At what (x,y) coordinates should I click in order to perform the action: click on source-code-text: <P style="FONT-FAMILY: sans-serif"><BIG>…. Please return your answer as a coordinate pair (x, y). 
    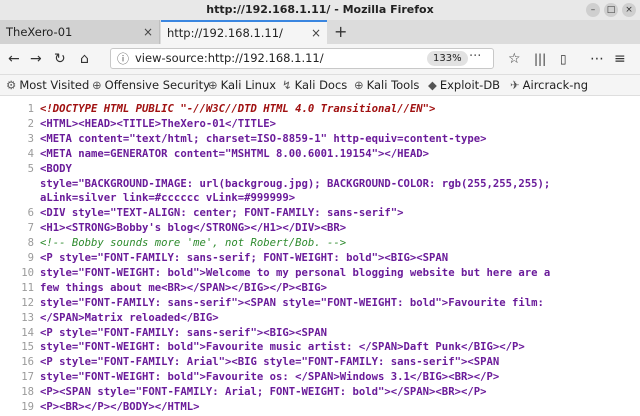
    Looking at the image, I should click on (184, 332).